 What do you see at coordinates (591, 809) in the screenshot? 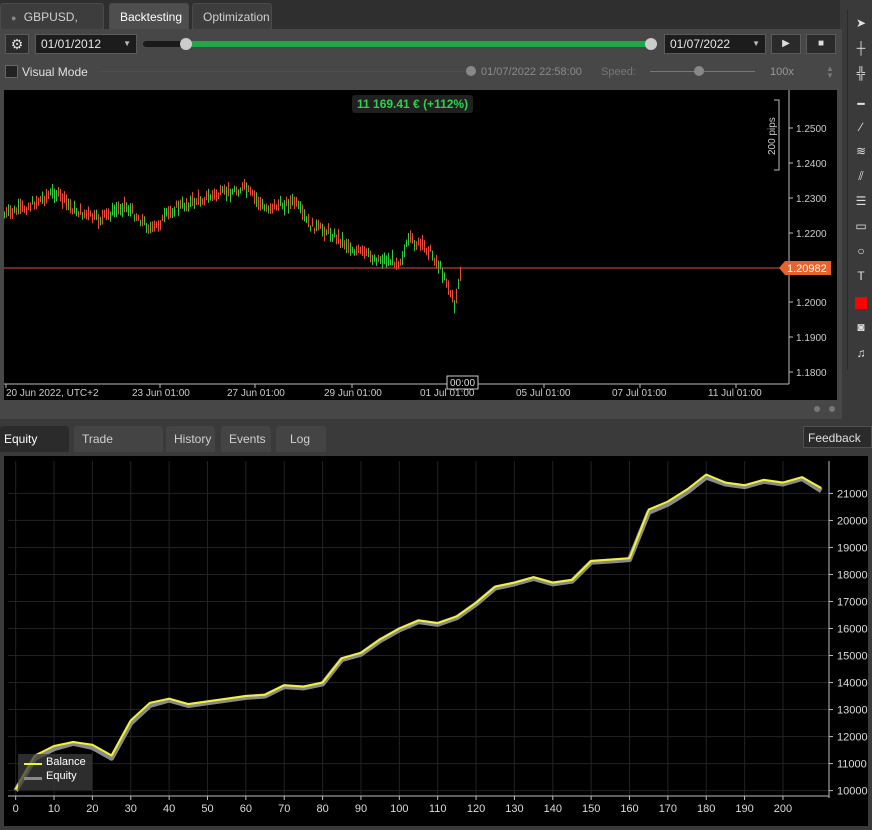
I see `equity-x-tick-label: 150` at bounding box center [591, 809].